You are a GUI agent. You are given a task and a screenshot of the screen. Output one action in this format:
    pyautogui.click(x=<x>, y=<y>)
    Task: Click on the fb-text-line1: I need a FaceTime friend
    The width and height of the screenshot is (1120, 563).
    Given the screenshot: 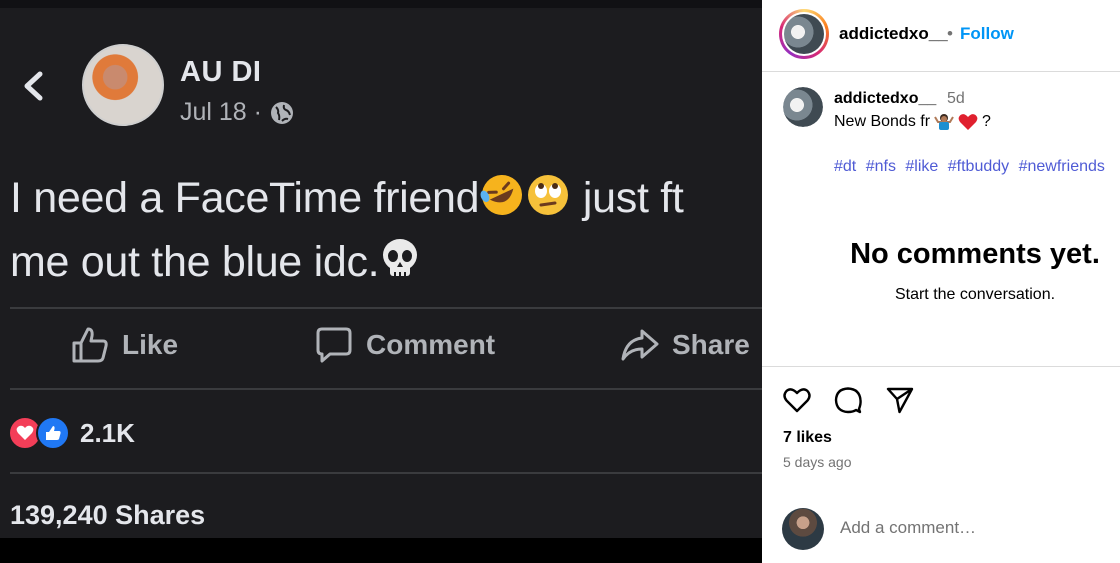 What is the action you would take?
    pyautogui.click(x=245, y=198)
    